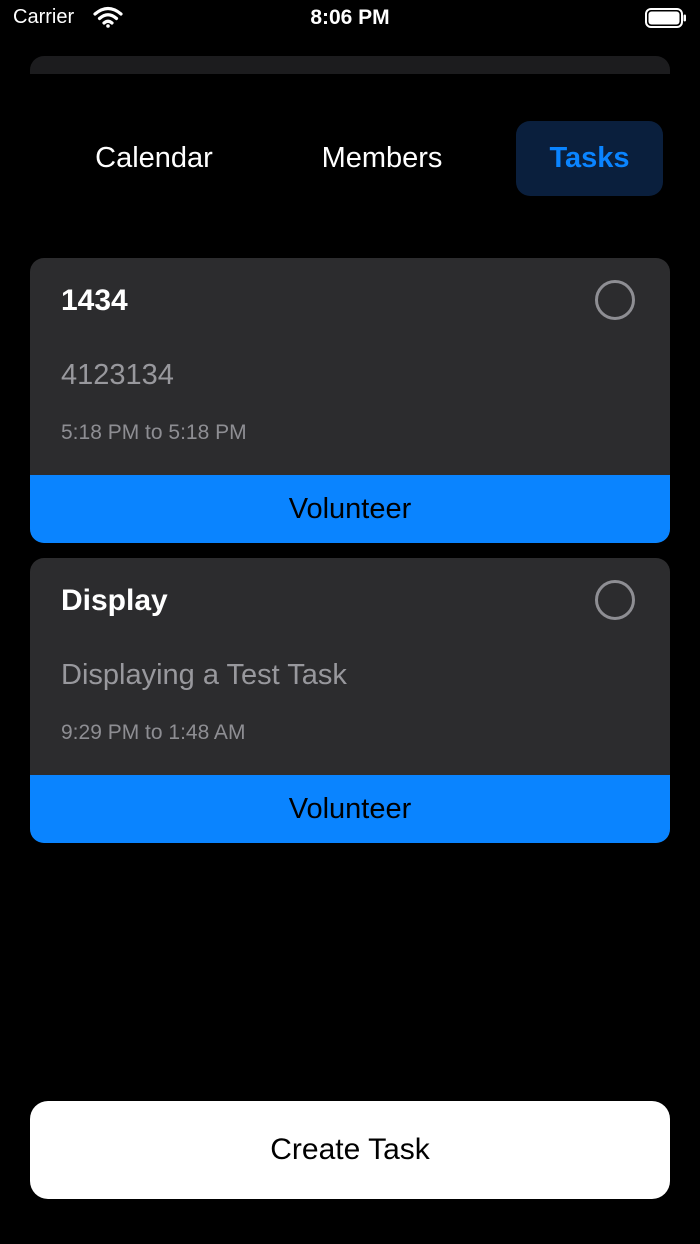 The width and height of the screenshot is (700, 1244). I want to click on create-task-button: Create Task, so click(350, 1150).